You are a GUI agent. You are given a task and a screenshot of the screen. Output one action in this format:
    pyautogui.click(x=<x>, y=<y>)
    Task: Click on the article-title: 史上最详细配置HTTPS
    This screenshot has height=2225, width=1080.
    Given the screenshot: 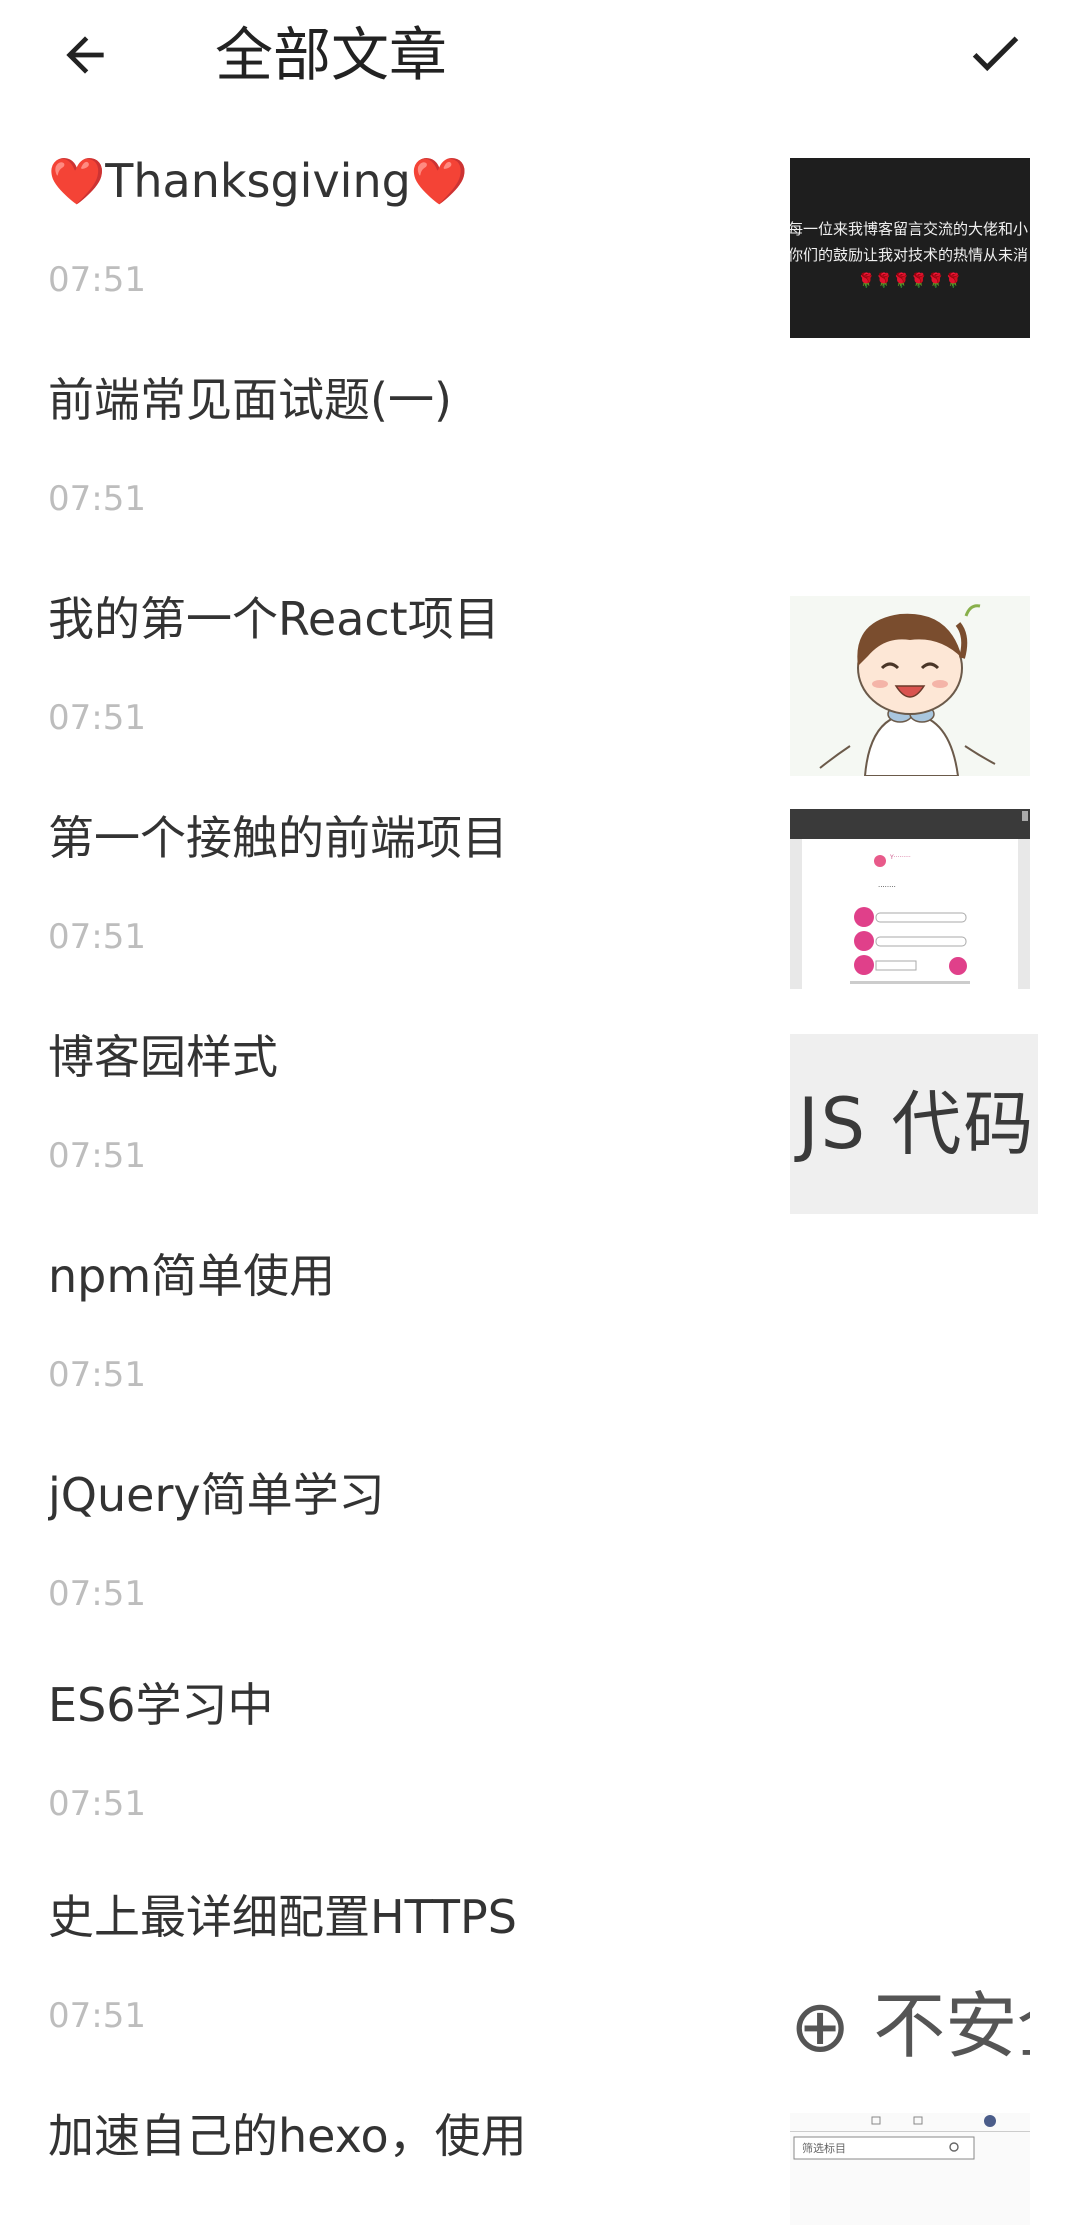 What is the action you would take?
    pyautogui.click(x=282, y=1917)
    